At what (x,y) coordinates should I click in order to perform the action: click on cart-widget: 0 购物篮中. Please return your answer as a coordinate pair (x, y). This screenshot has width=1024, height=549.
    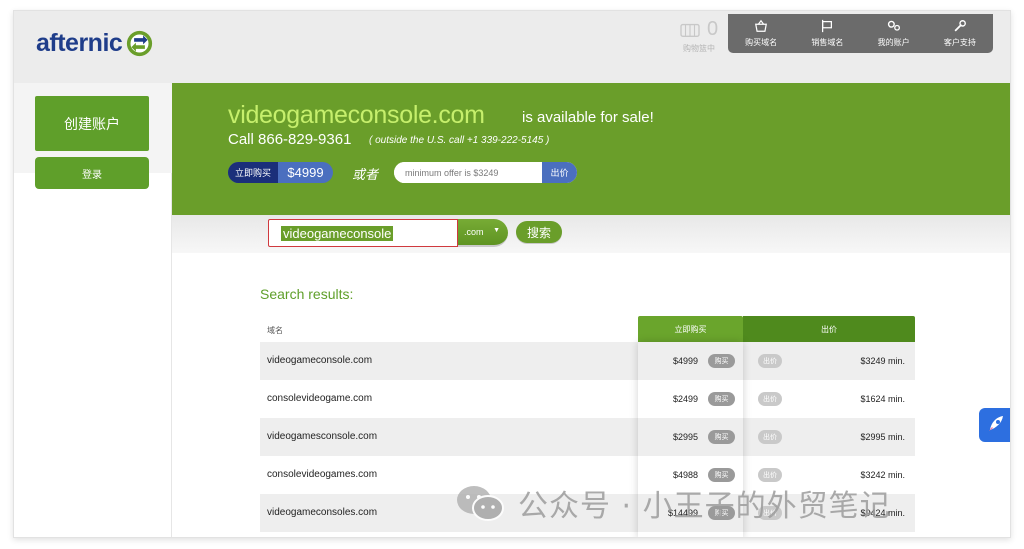
    Looking at the image, I should click on (699, 35).